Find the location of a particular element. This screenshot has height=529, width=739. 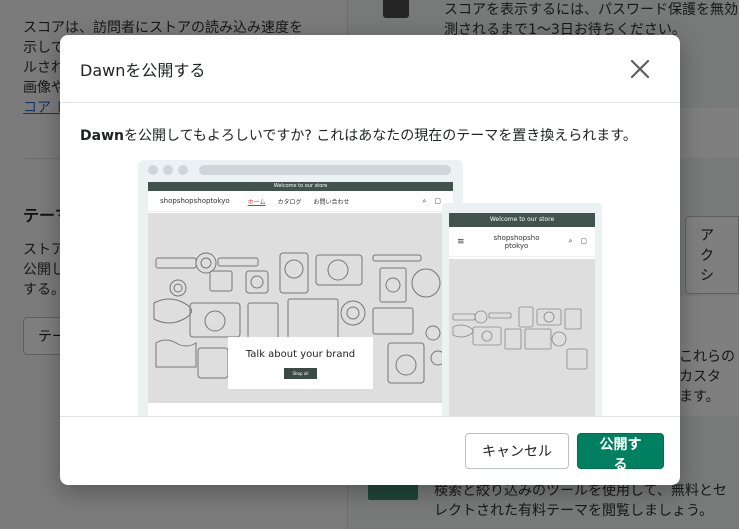

theme-name: Dawn is located at coordinates (102, 136).